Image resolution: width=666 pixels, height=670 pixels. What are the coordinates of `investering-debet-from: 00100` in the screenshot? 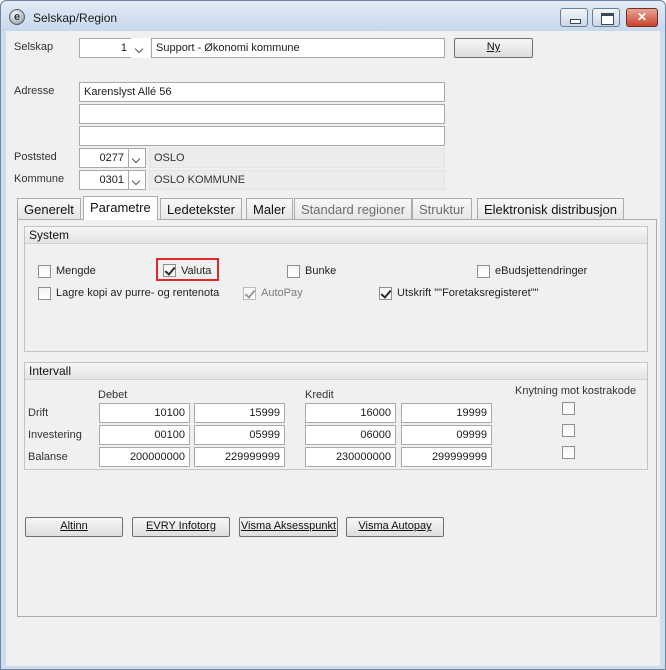 It's located at (144, 435).